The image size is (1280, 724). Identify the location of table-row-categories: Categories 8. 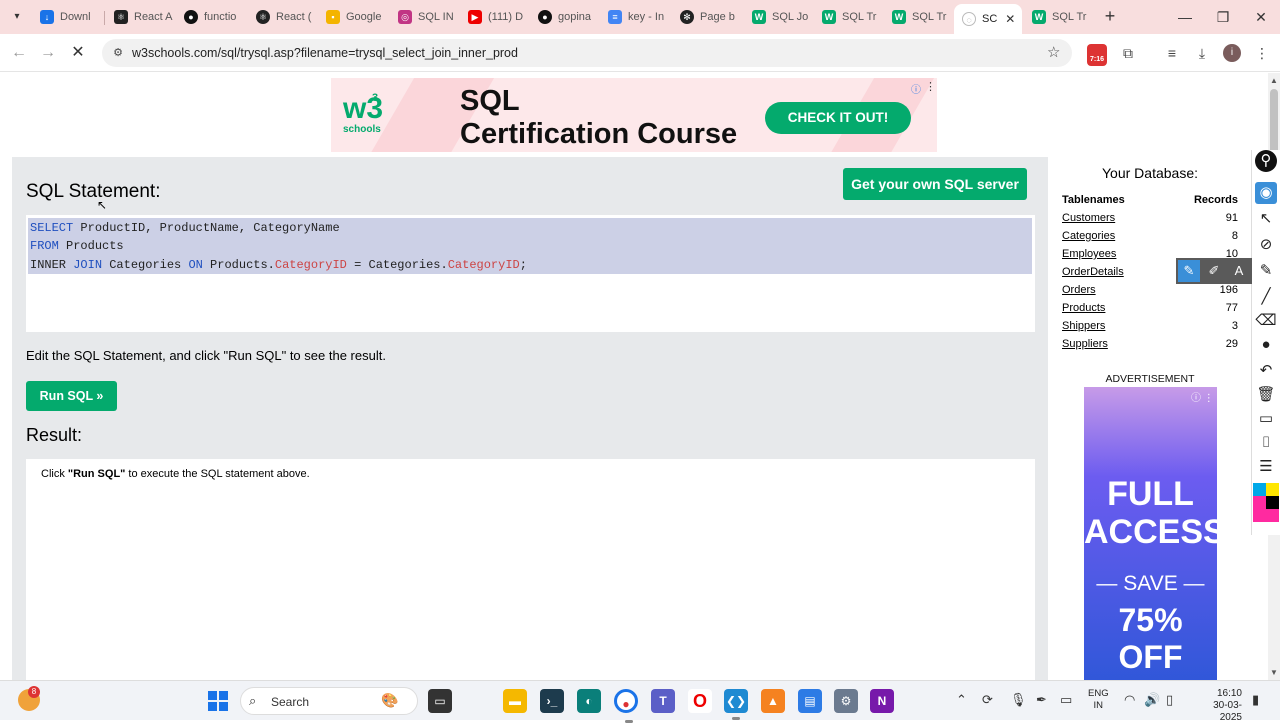
(1150, 239).